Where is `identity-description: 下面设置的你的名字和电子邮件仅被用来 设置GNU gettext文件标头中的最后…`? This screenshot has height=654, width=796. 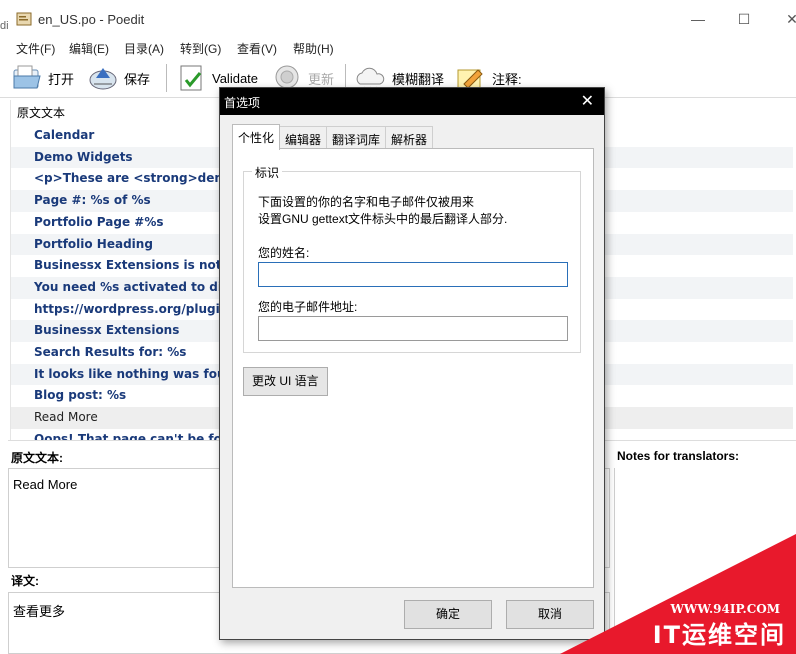 identity-description: 下面设置的你的名字和电子邮件仅被用来 设置GNU gettext文件标头中的最后… is located at coordinates (413, 211).